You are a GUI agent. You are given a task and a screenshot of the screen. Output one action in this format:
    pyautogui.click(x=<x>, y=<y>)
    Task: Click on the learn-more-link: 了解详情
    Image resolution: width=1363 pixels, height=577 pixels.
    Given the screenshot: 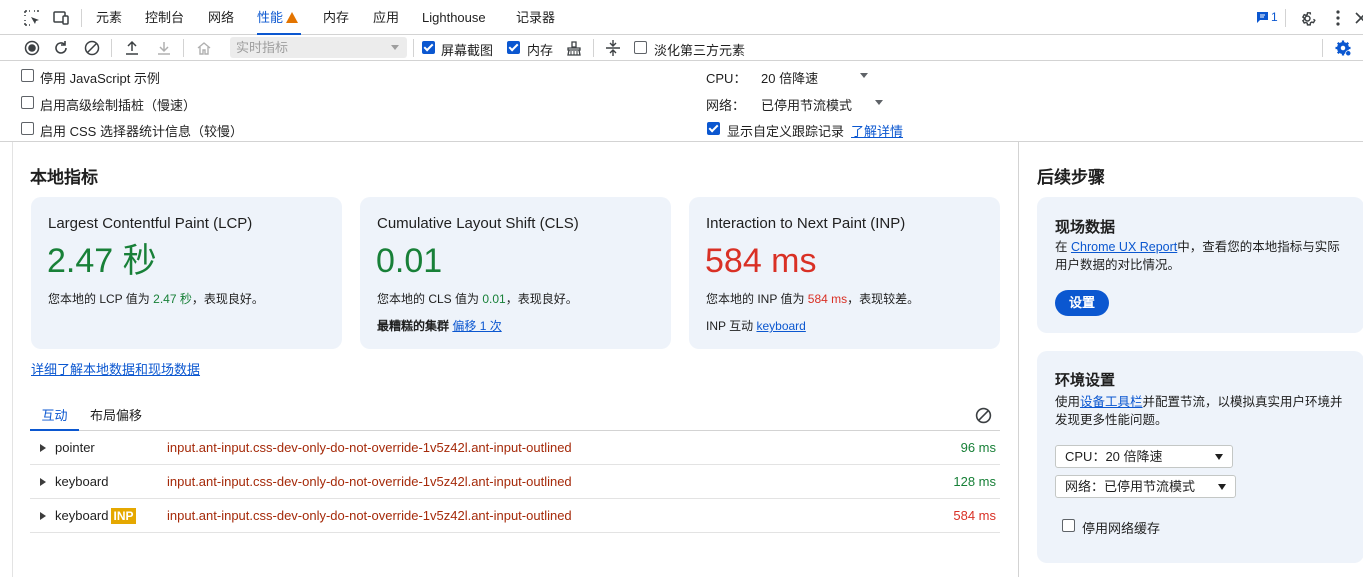 What is the action you would take?
    pyautogui.click(x=877, y=130)
    